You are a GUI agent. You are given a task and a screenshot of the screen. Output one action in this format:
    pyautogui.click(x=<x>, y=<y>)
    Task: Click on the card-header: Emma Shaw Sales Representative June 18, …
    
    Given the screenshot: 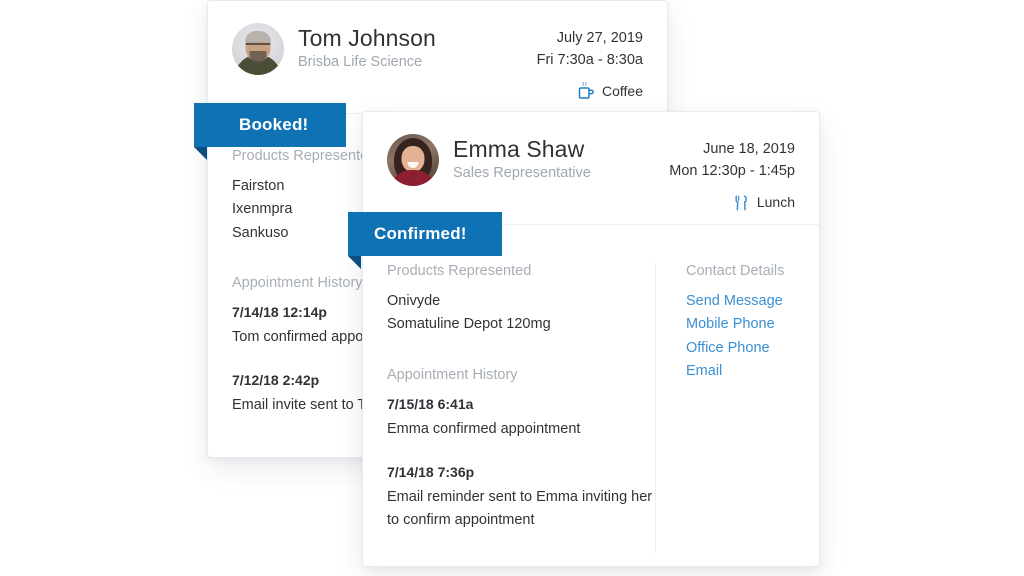 What is the action you would take?
    pyautogui.click(x=591, y=168)
    